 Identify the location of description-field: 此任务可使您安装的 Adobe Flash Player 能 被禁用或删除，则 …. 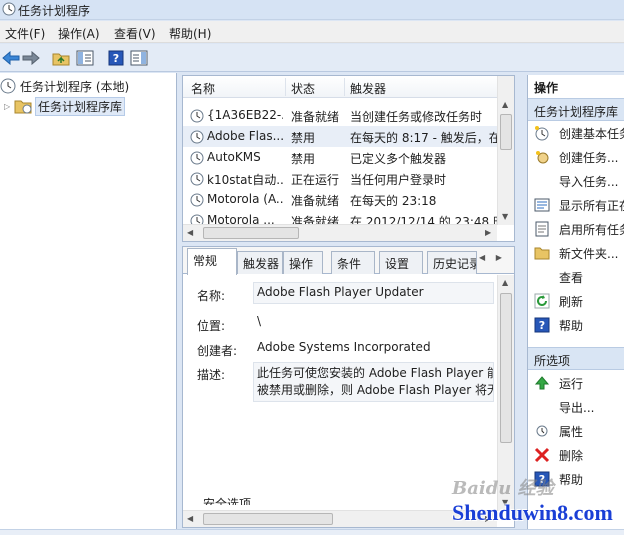
(373, 382).